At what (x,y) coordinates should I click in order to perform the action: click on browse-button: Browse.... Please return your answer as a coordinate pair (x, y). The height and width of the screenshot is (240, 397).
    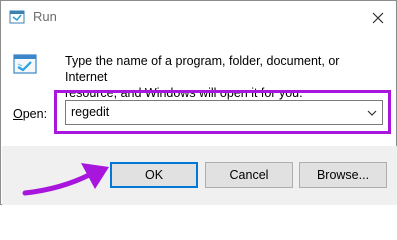
    Looking at the image, I should click on (343, 175).